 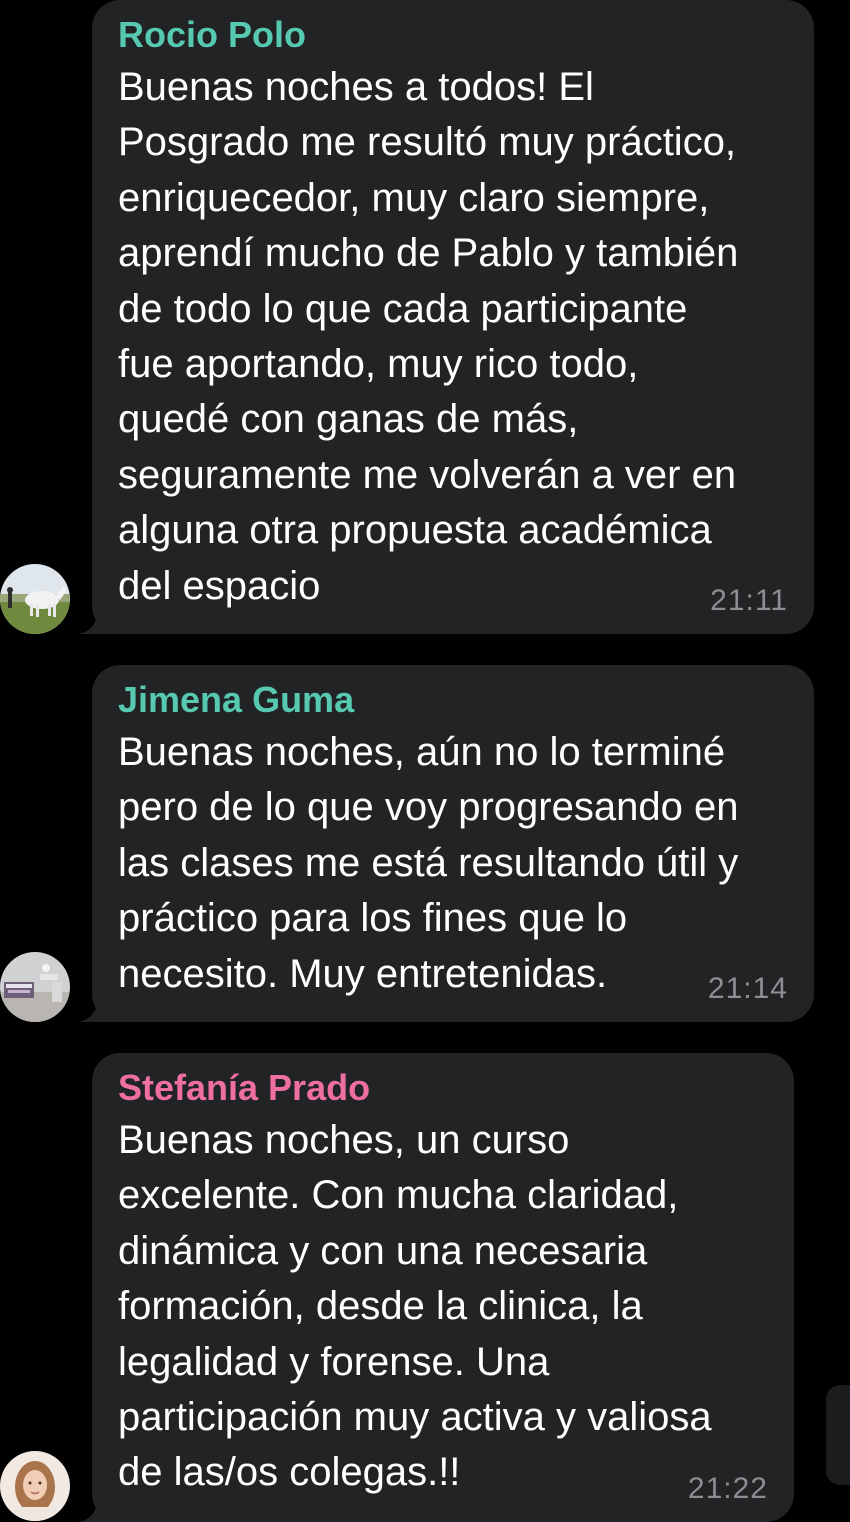 What do you see at coordinates (749, 600) in the screenshot?
I see `message-time: 21:11` at bounding box center [749, 600].